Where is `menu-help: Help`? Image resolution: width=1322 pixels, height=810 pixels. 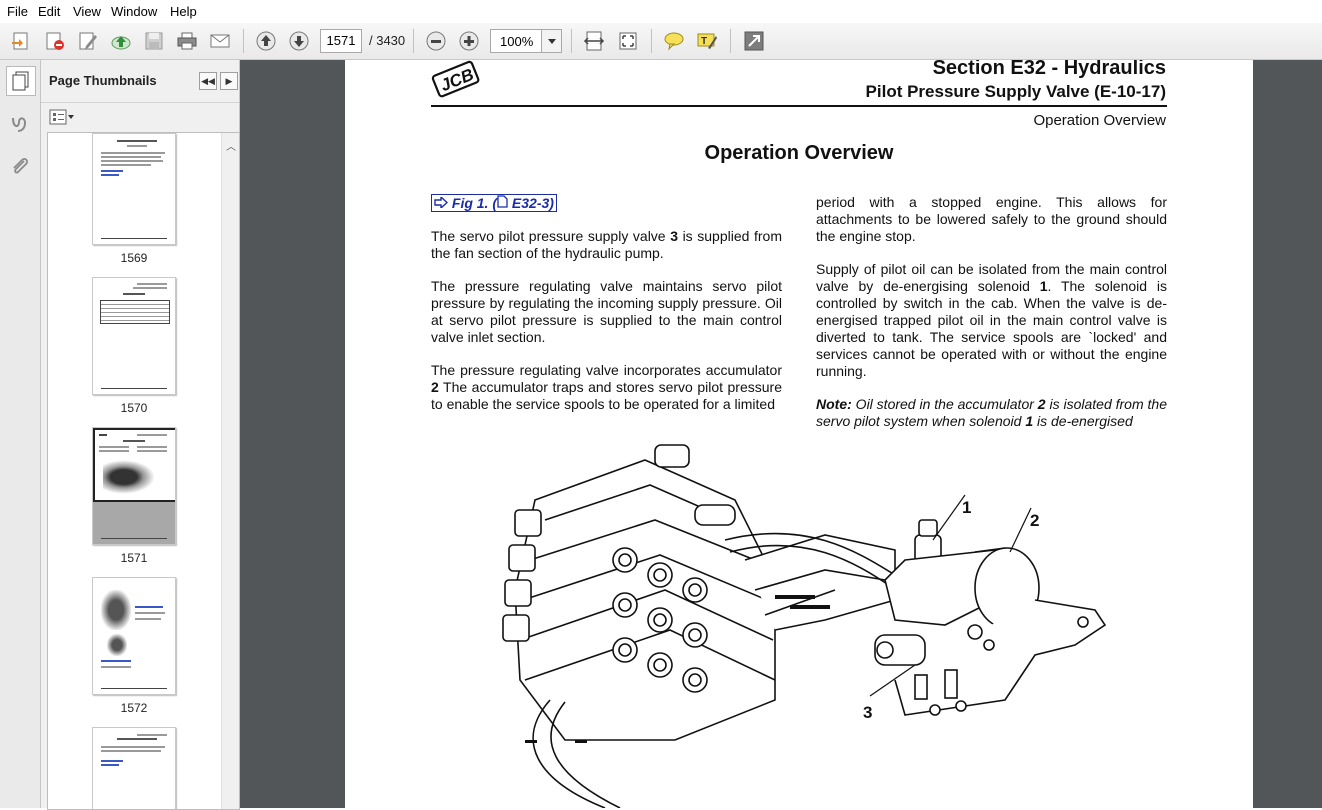
menu-help: Help is located at coordinates (183, 11).